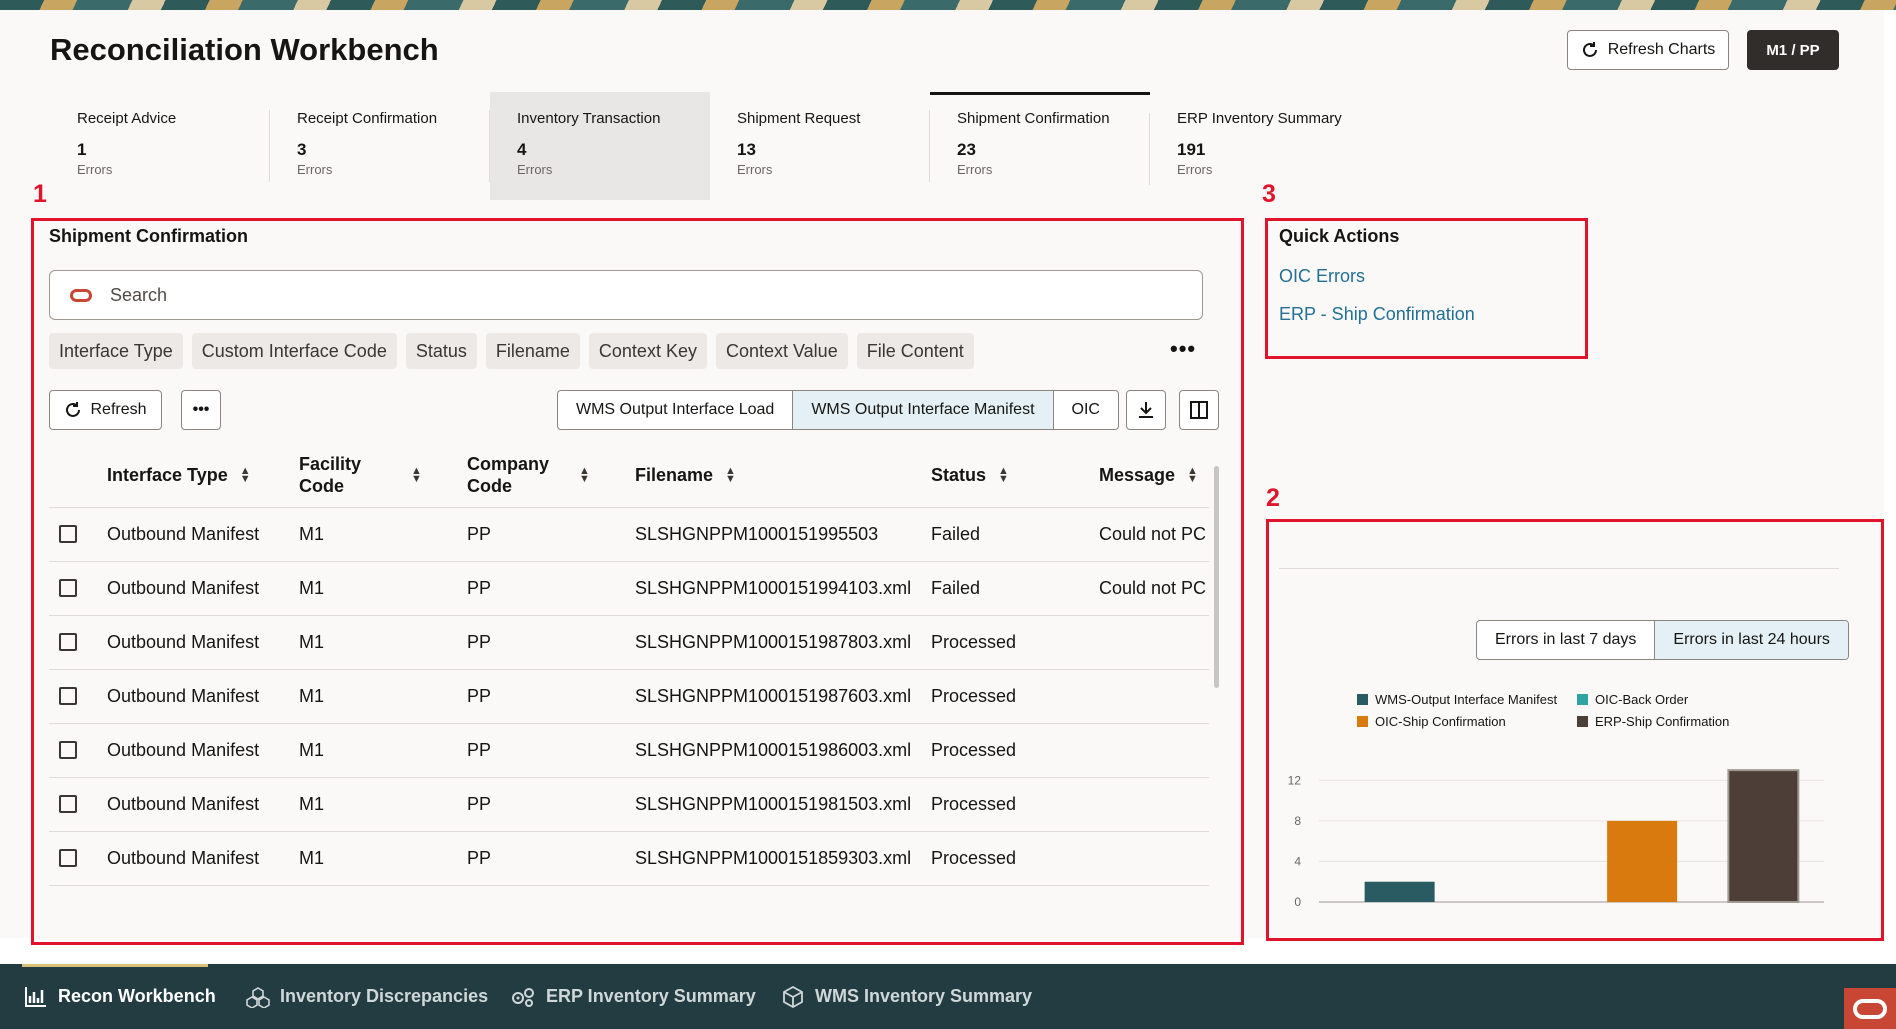  What do you see at coordinates (1154, 642) in the screenshot?
I see `cell-message` at bounding box center [1154, 642].